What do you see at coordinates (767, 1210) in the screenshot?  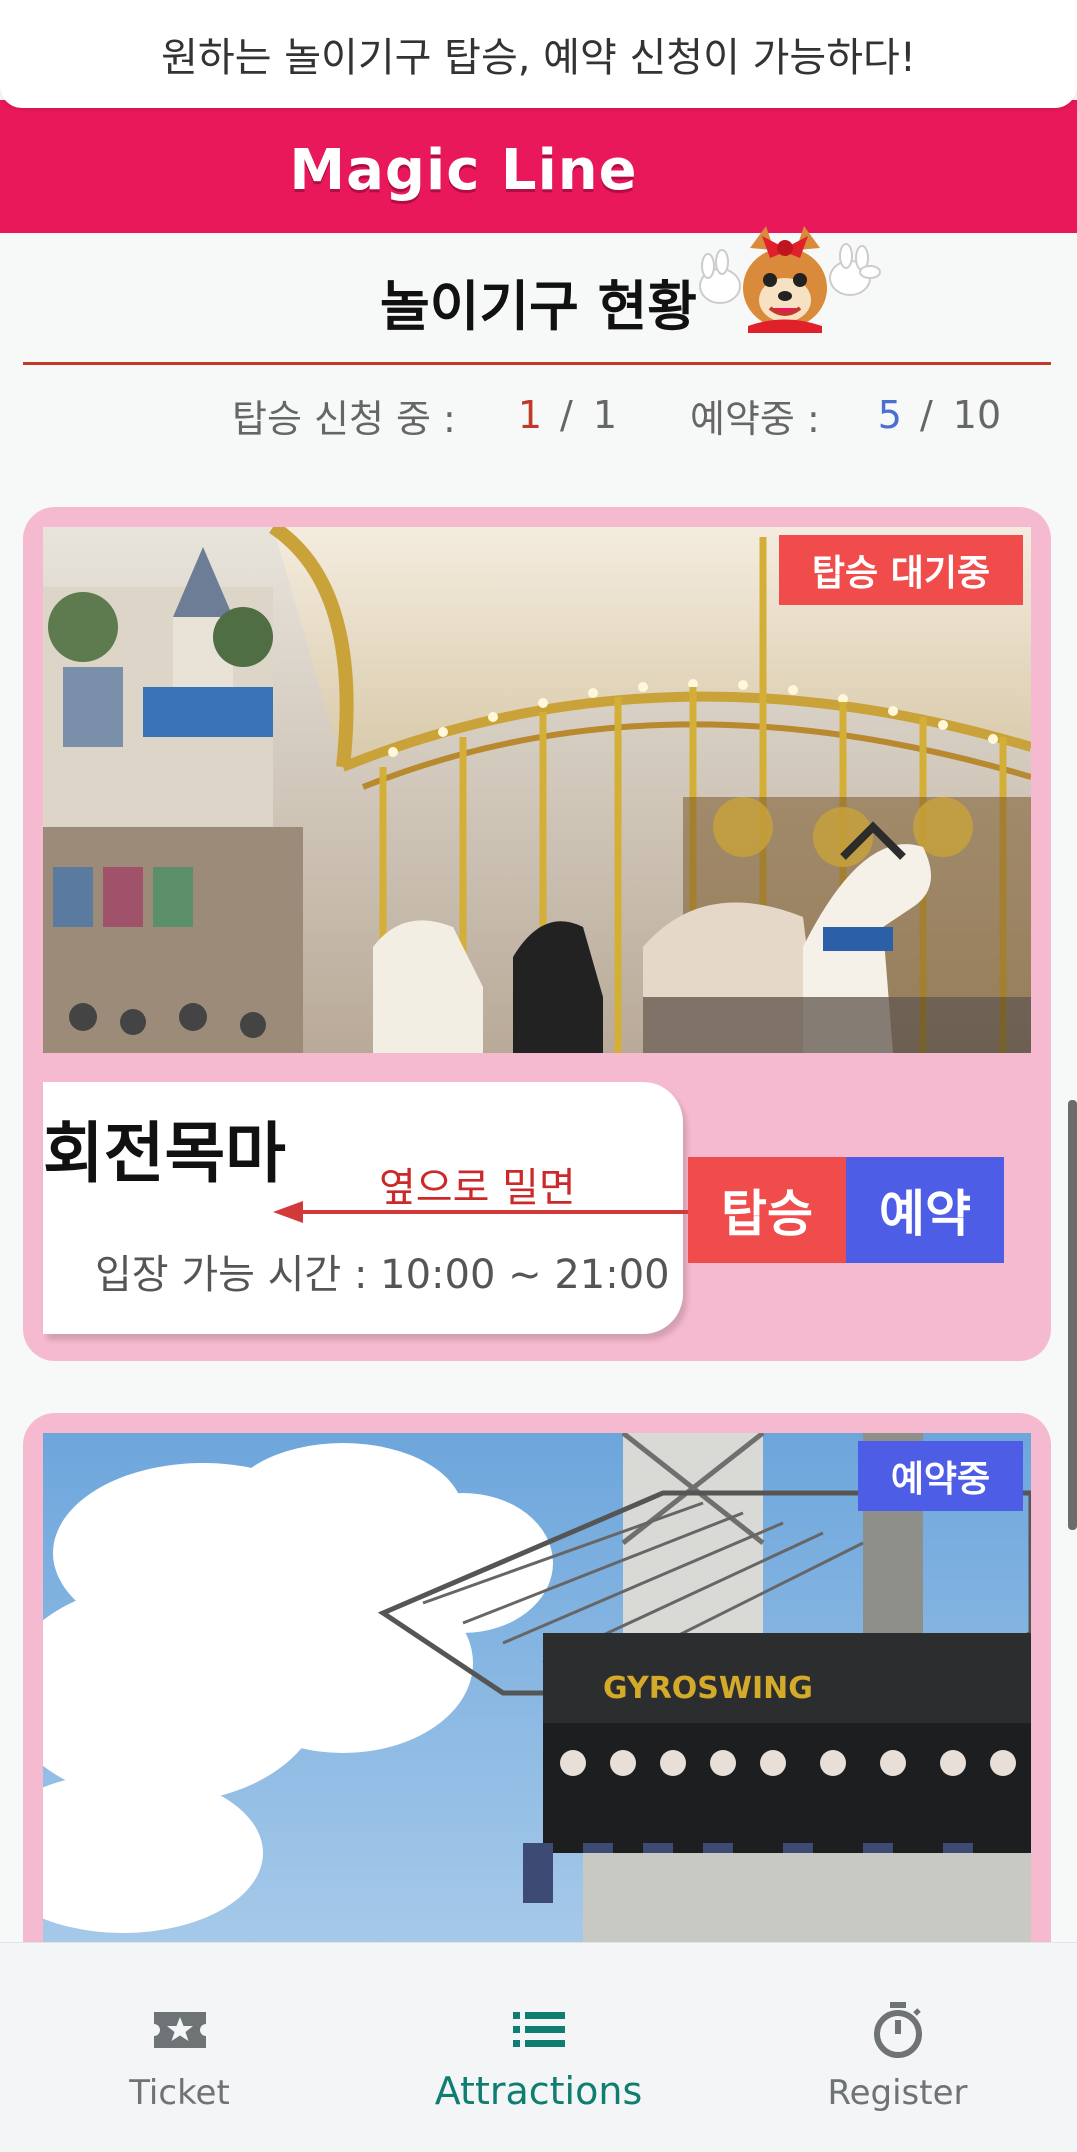 I see `ride-button: 탑승` at bounding box center [767, 1210].